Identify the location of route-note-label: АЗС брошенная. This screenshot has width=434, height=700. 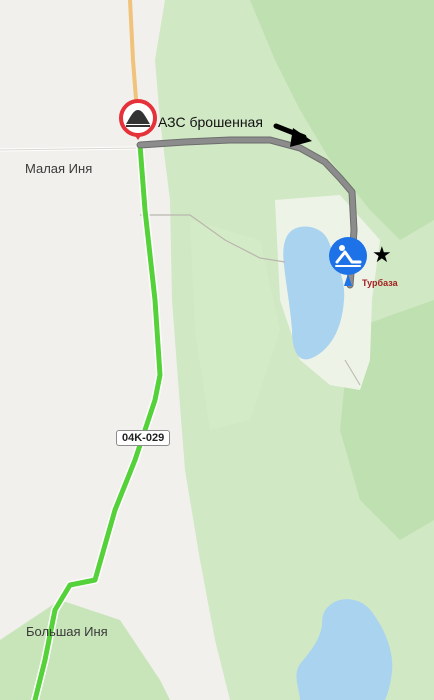
(210, 122).